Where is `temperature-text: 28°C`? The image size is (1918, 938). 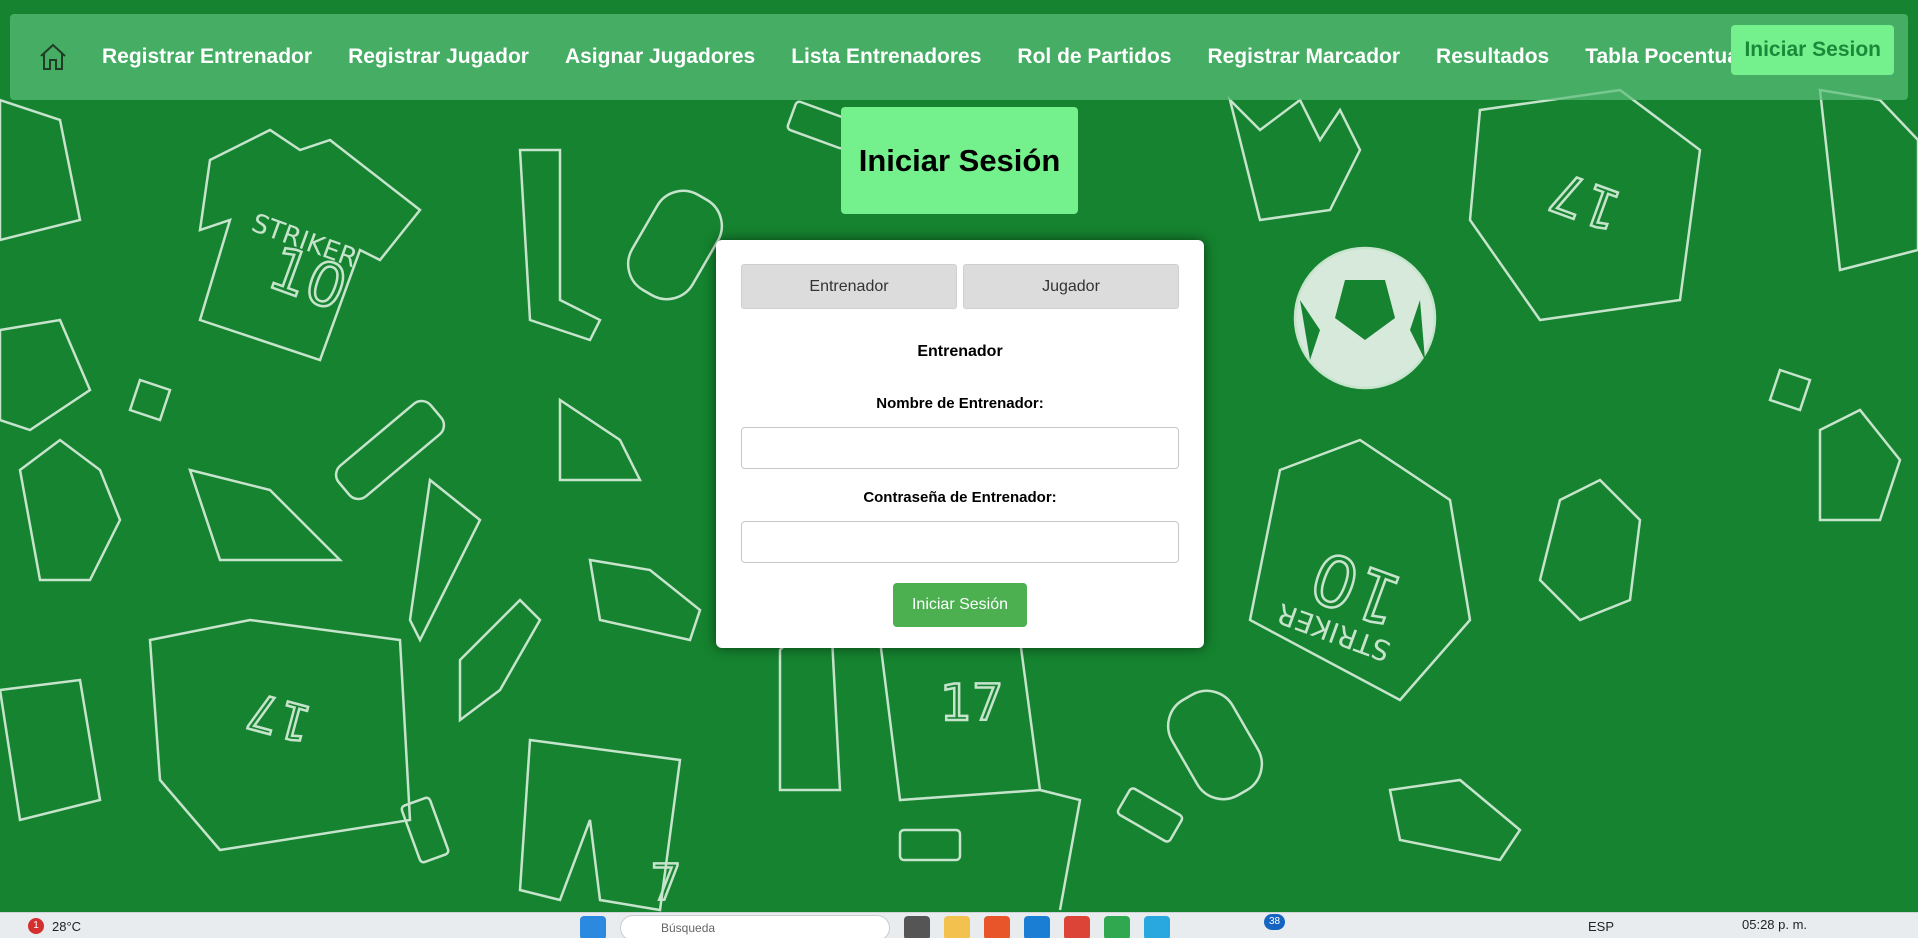 temperature-text: 28°C is located at coordinates (67, 926).